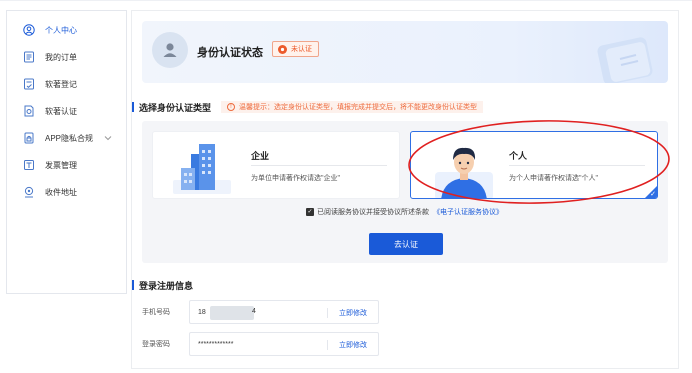 The image size is (692, 373). I want to click on edit-password-link: 立即修改, so click(353, 345).